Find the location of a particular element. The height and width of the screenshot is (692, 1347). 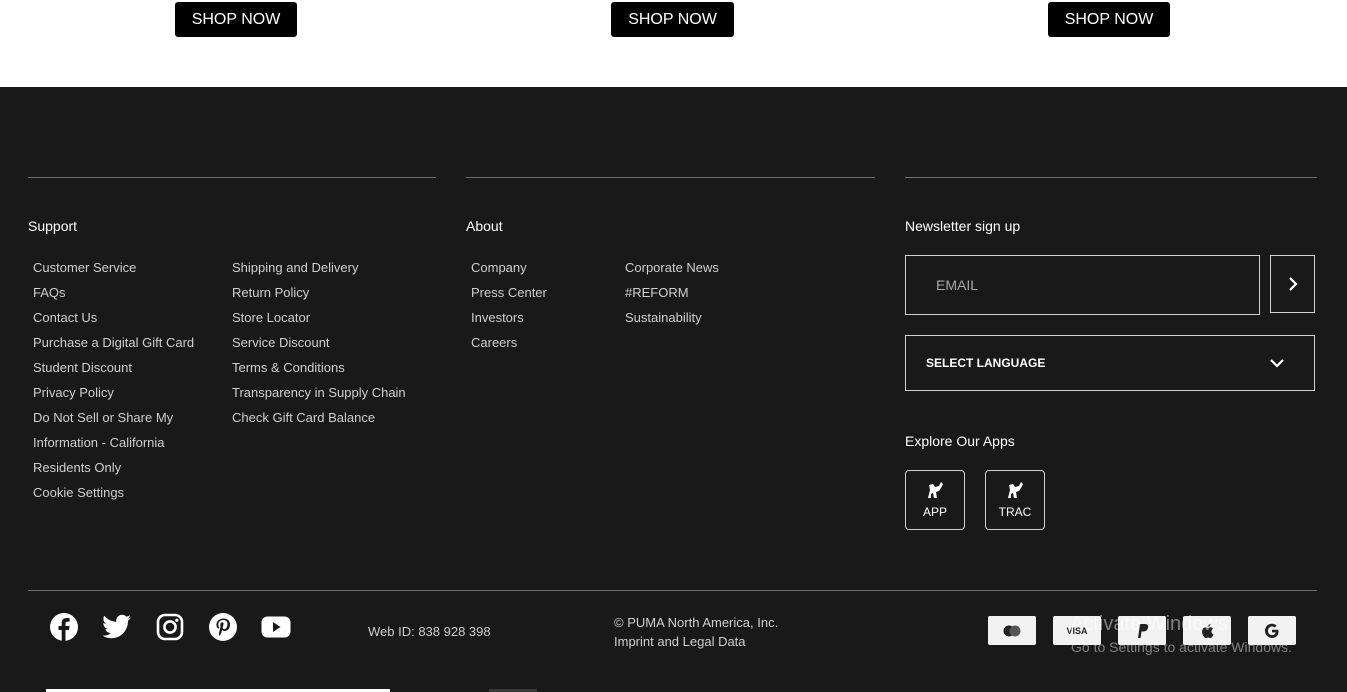

email-field-wrapper is located at coordinates (1082, 285).